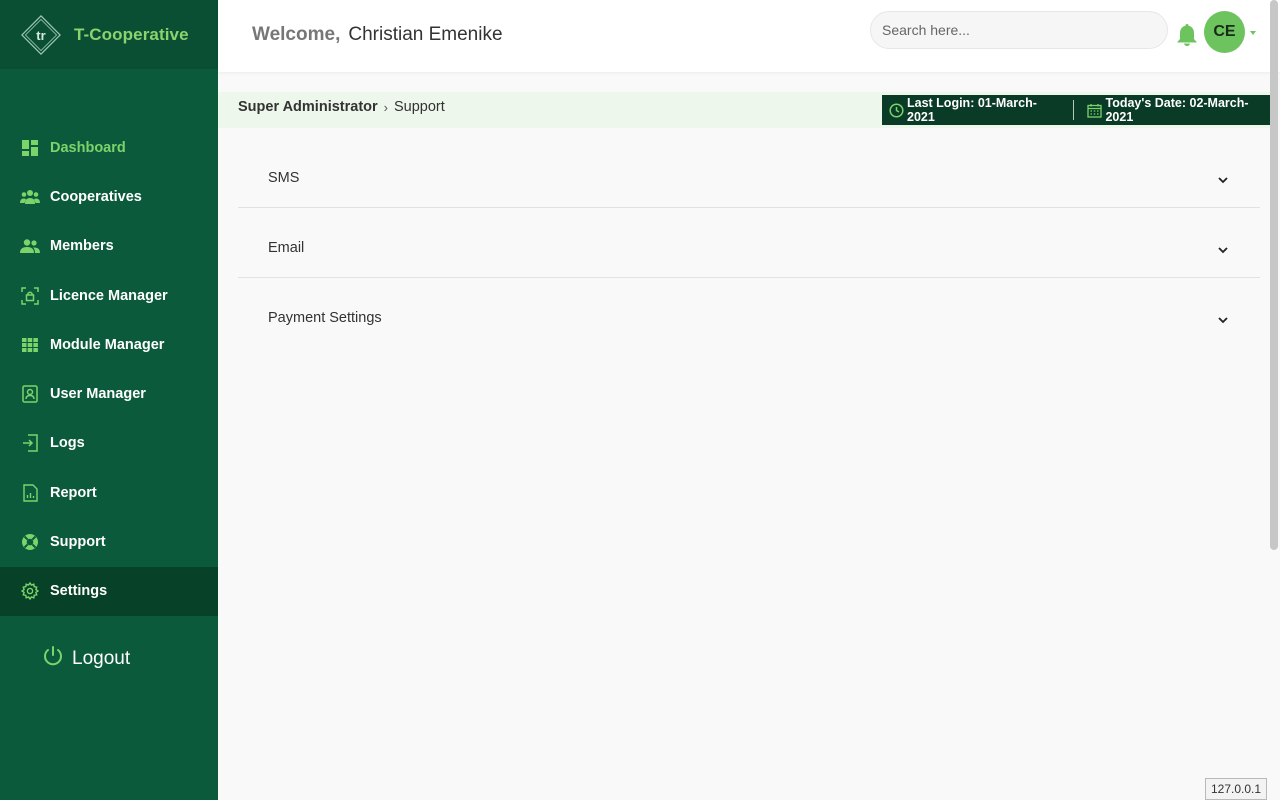  What do you see at coordinates (425, 34) in the screenshot?
I see `user-name: Christian Emenike` at bounding box center [425, 34].